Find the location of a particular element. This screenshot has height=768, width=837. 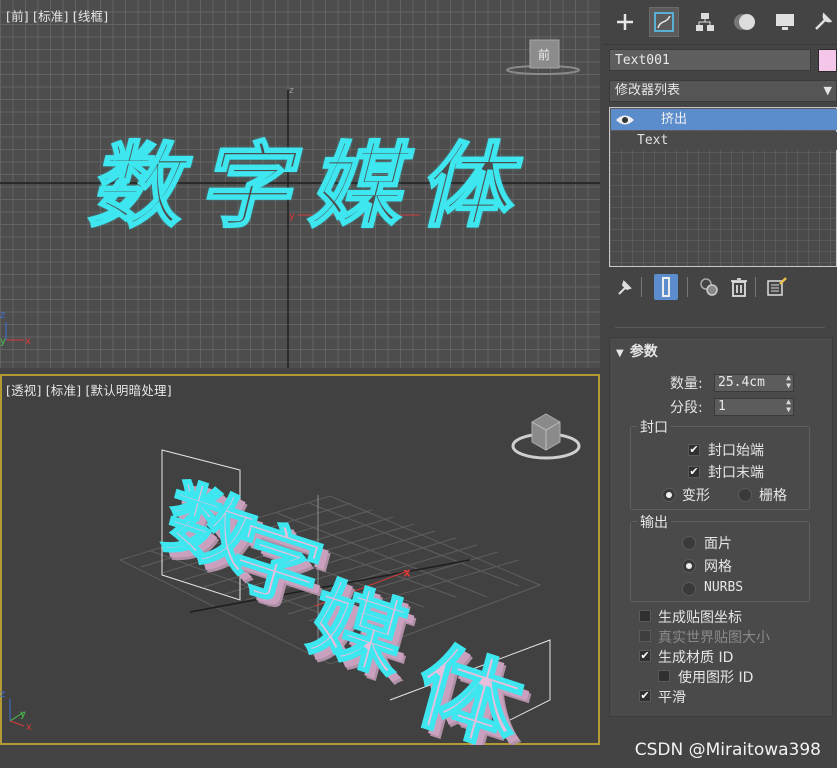

morph-radio is located at coordinates (669, 495).